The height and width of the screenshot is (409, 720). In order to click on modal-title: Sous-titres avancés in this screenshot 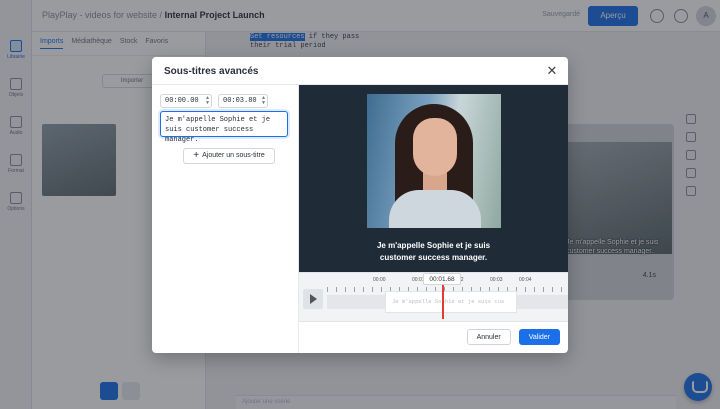, I will do `click(211, 71)`.